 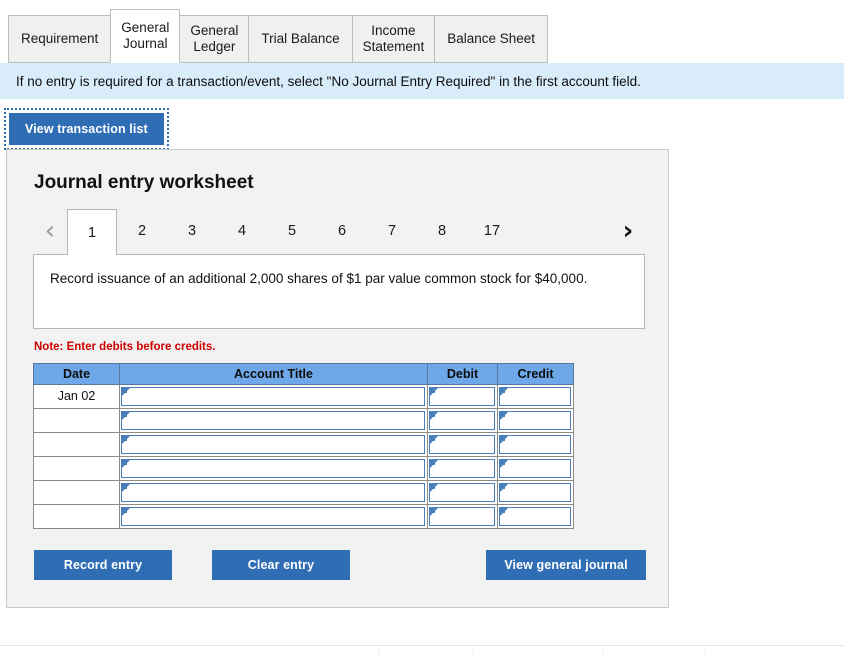 I want to click on view-transaction-list-focus-ring: View transaction list, so click(x=86, y=129).